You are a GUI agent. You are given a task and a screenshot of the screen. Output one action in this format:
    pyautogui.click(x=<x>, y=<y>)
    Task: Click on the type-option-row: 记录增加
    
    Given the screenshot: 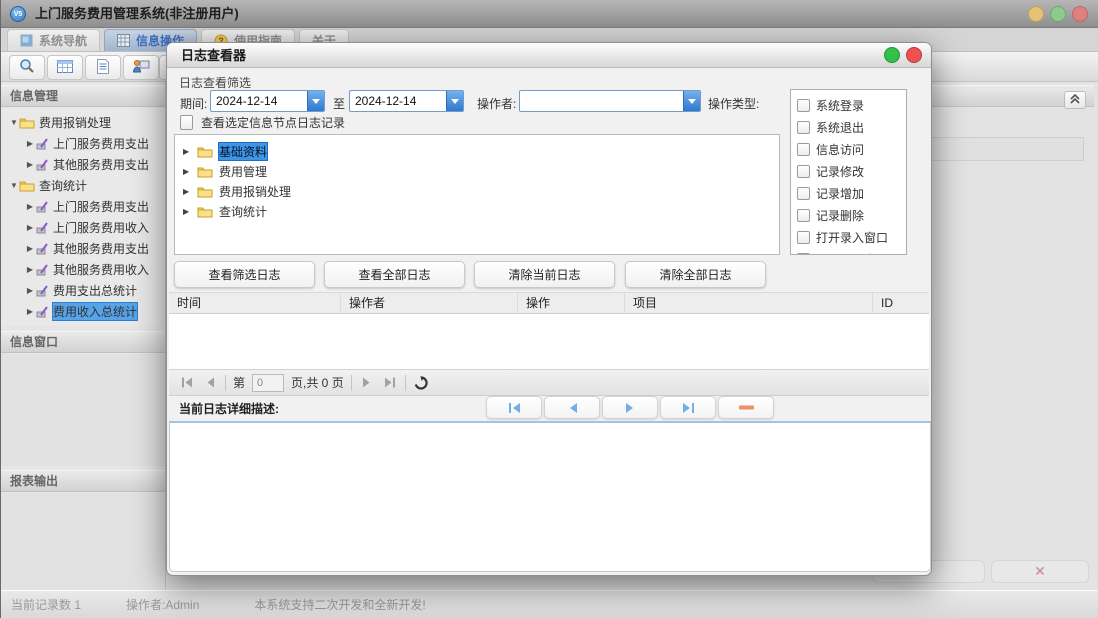 What is the action you would take?
    pyautogui.click(x=851, y=193)
    